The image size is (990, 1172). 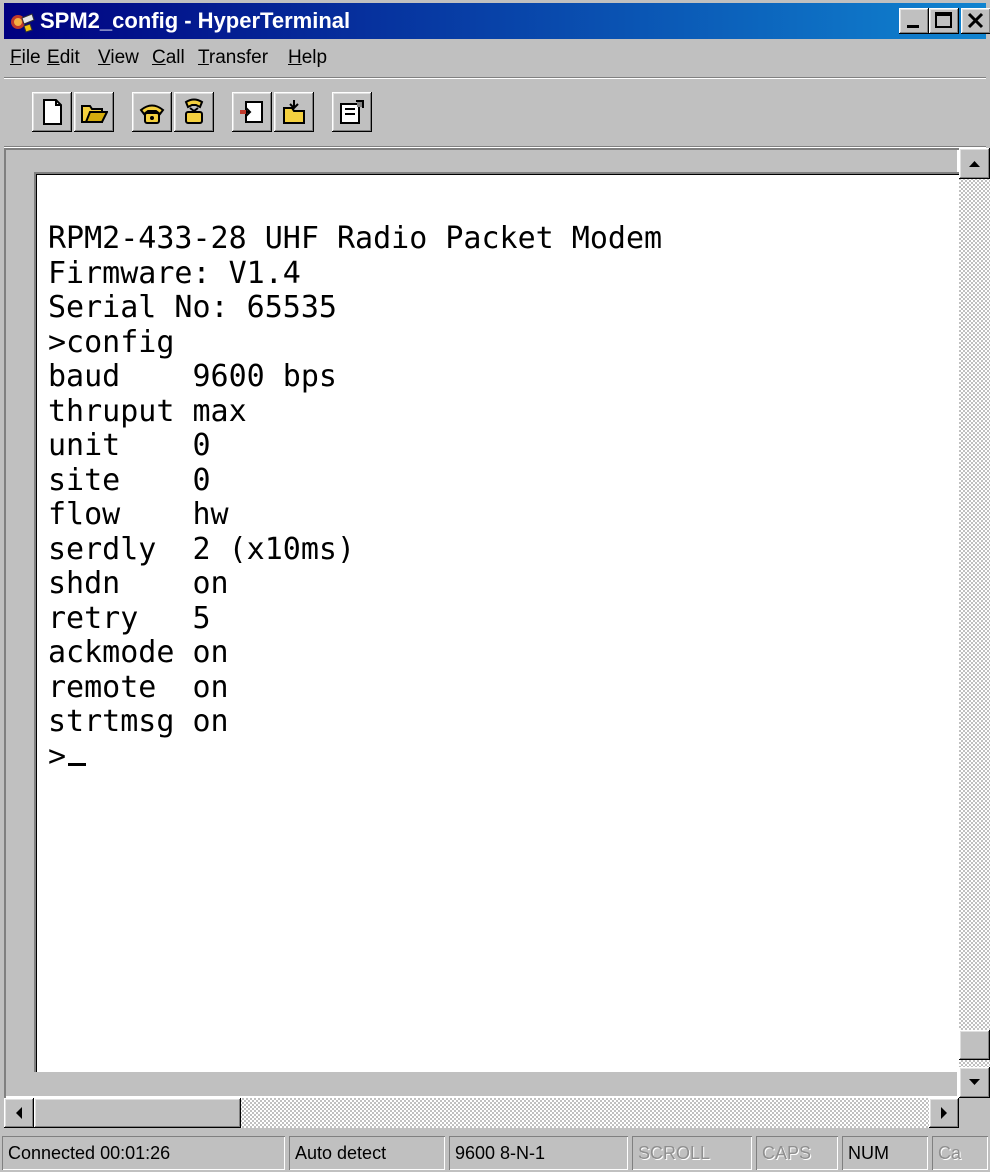 What do you see at coordinates (367, 1153) in the screenshot?
I see `status-emulation: Auto detect` at bounding box center [367, 1153].